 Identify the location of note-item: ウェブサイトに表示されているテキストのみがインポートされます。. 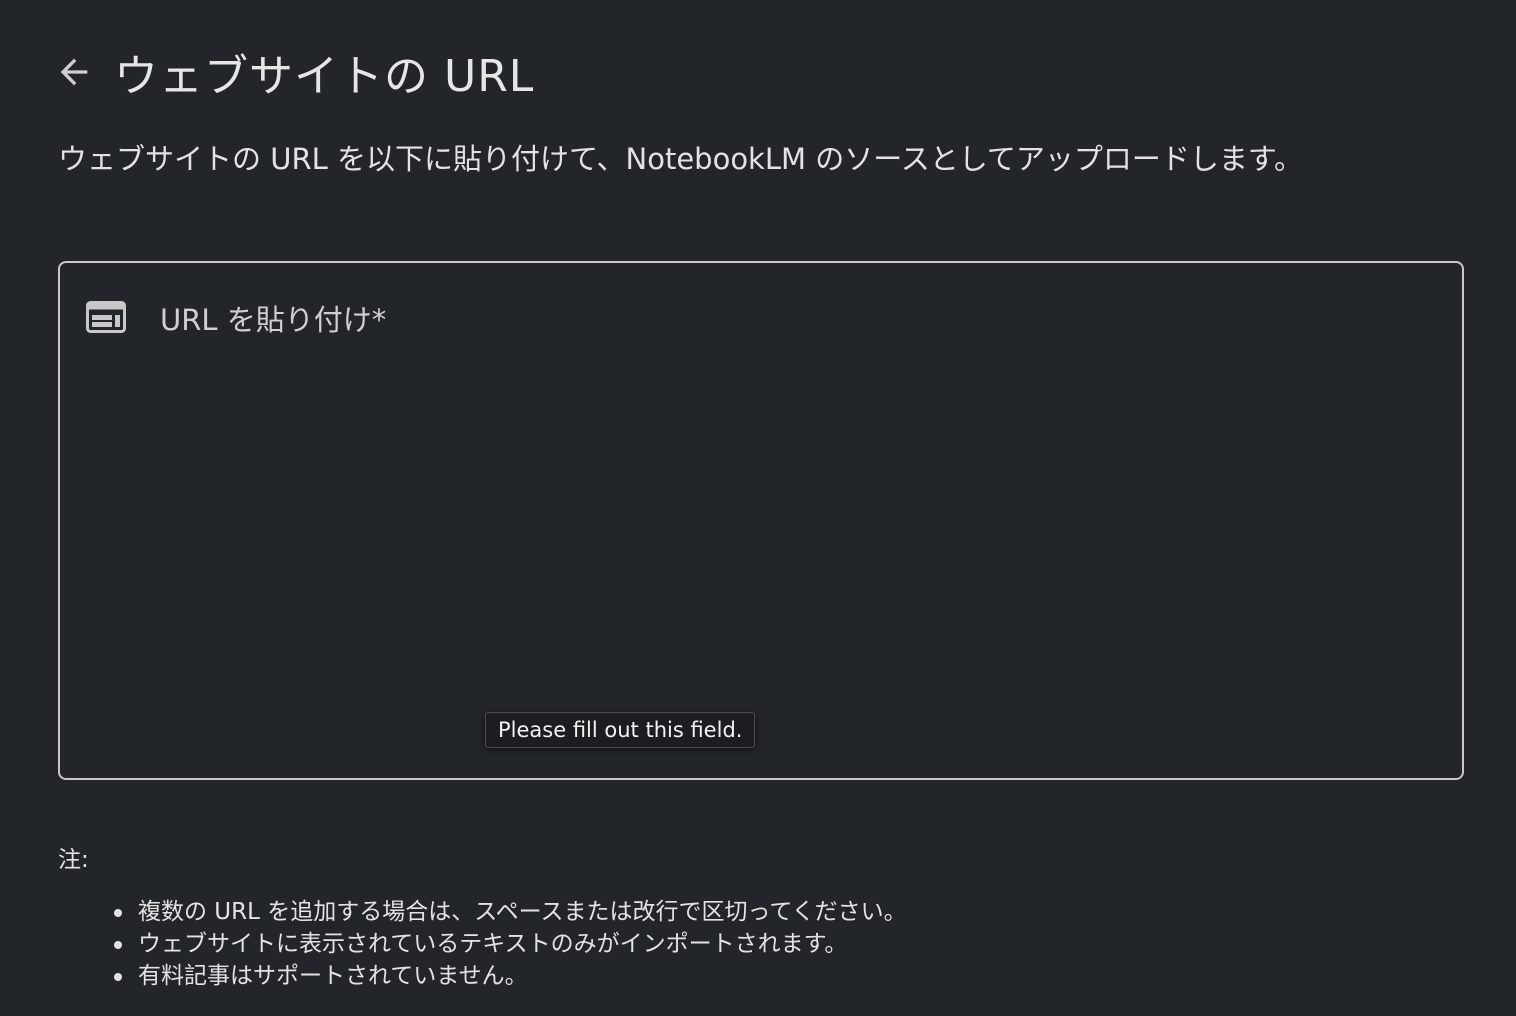
(508, 944).